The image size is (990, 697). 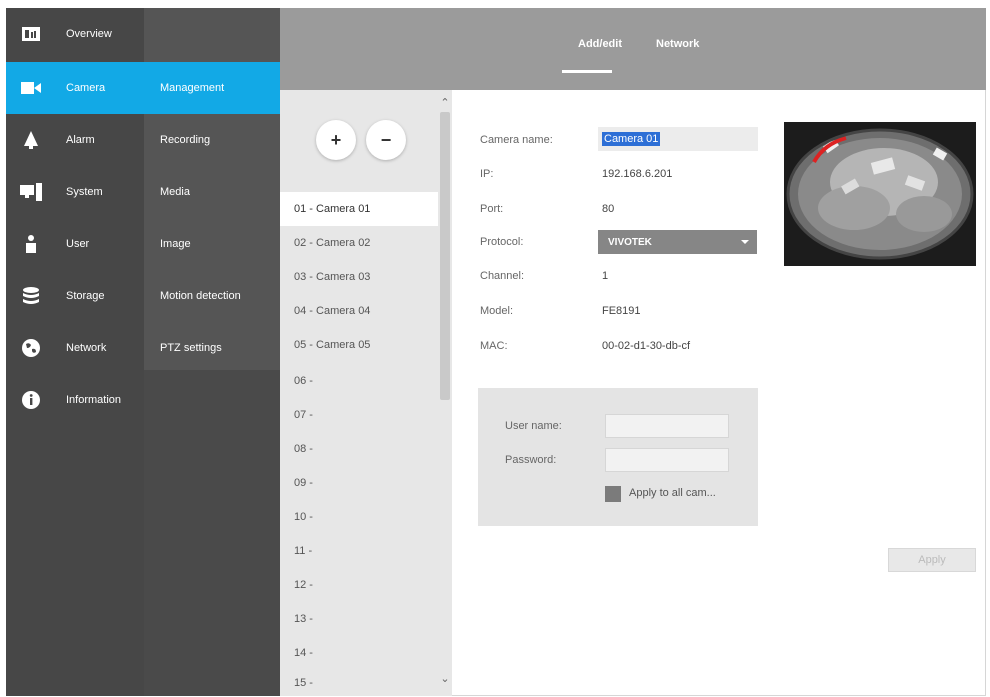 What do you see at coordinates (531, 460) in the screenshot?
I see `password-label: Password:` at bounding box center [531, 460].